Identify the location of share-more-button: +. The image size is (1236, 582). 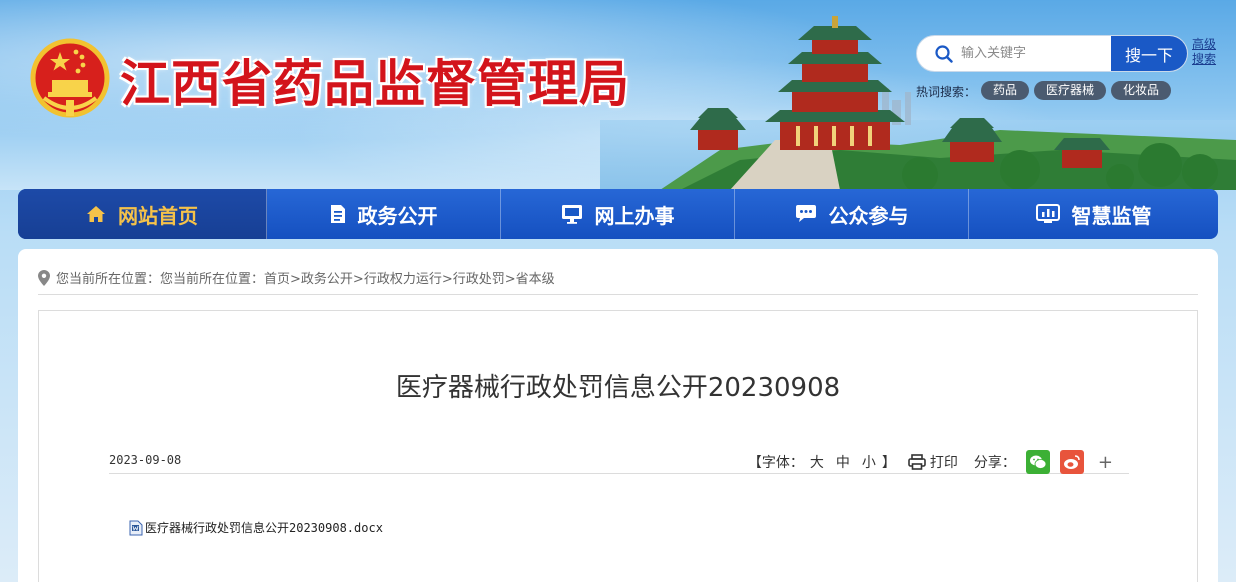
(1105, 462).